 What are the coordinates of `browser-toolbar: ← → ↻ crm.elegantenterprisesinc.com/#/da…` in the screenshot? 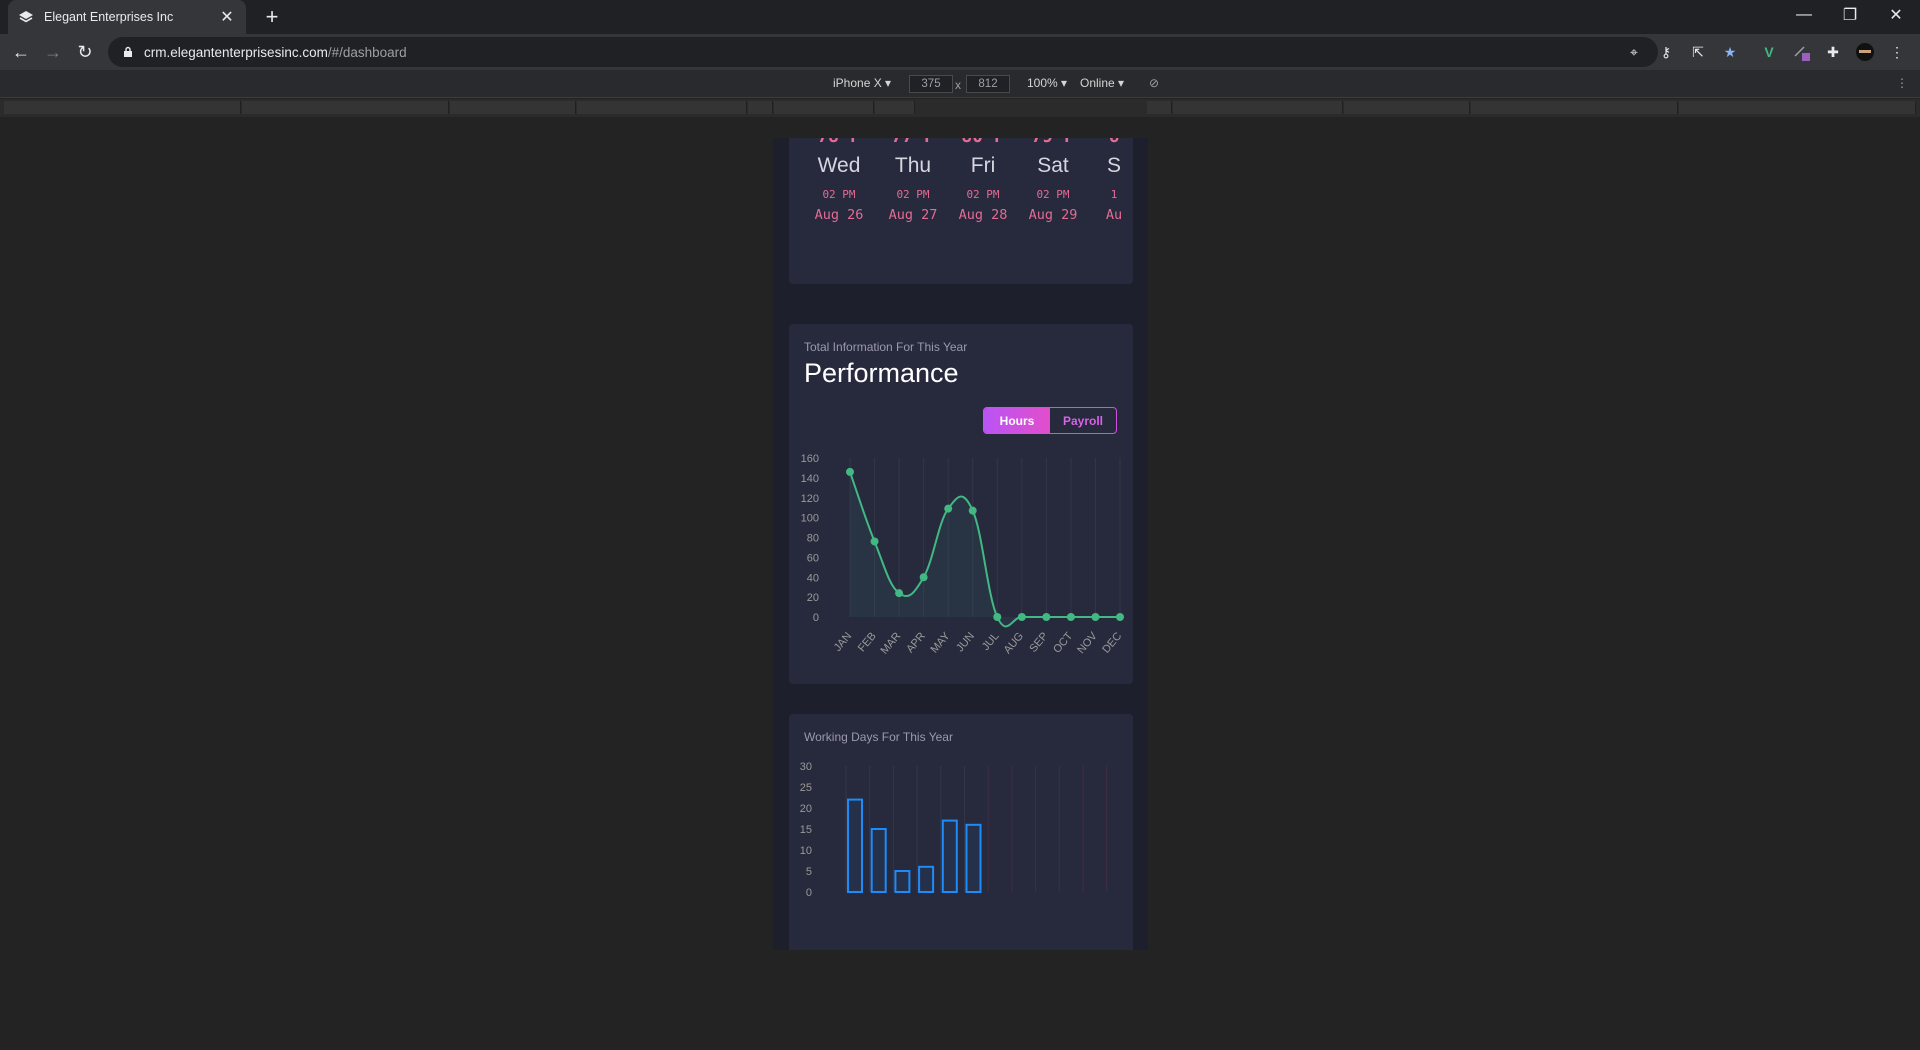 It's located at (960, 52).